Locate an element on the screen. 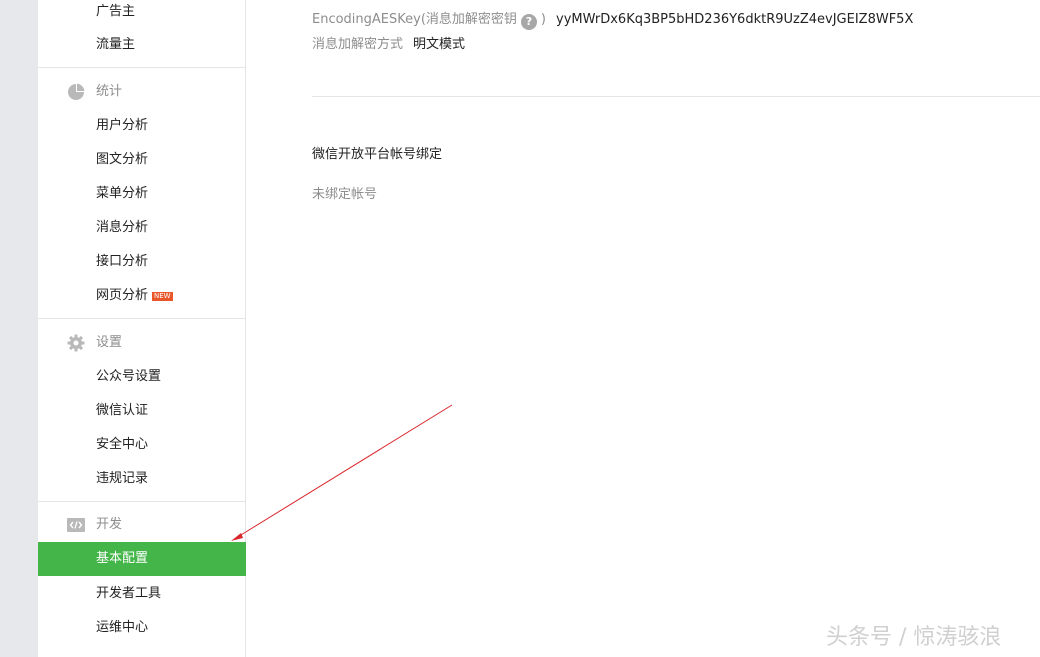 The height and width of the screenshot is (657, 1040). left-gutter is located at coordinates (19, 328).